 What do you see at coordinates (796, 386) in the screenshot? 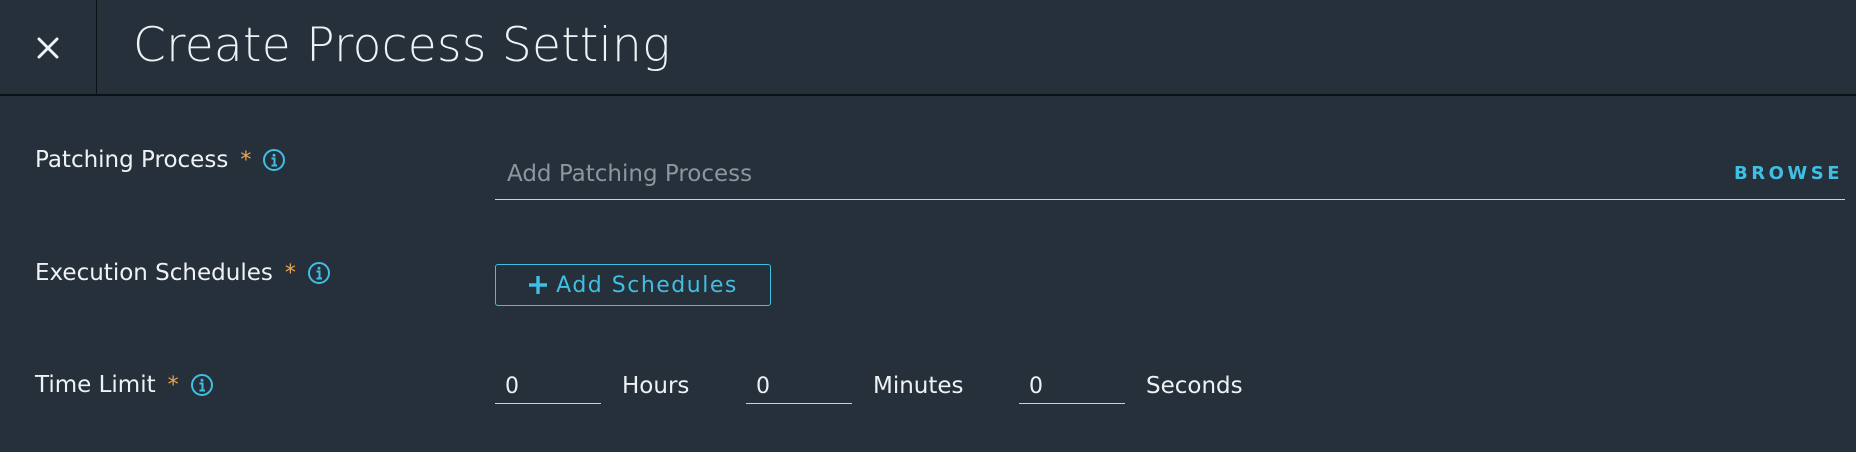
I see `minutes-input` at bounding box center [796, 386].